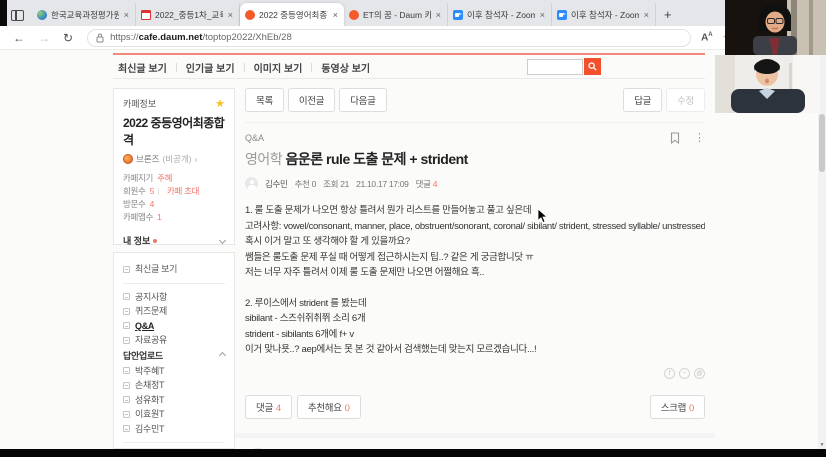 This screenshot has width=826, height=457. What do you see at coordinates (100, 37) in the screenshot?
I see `lock-icon` at bounding box center [100, 37].